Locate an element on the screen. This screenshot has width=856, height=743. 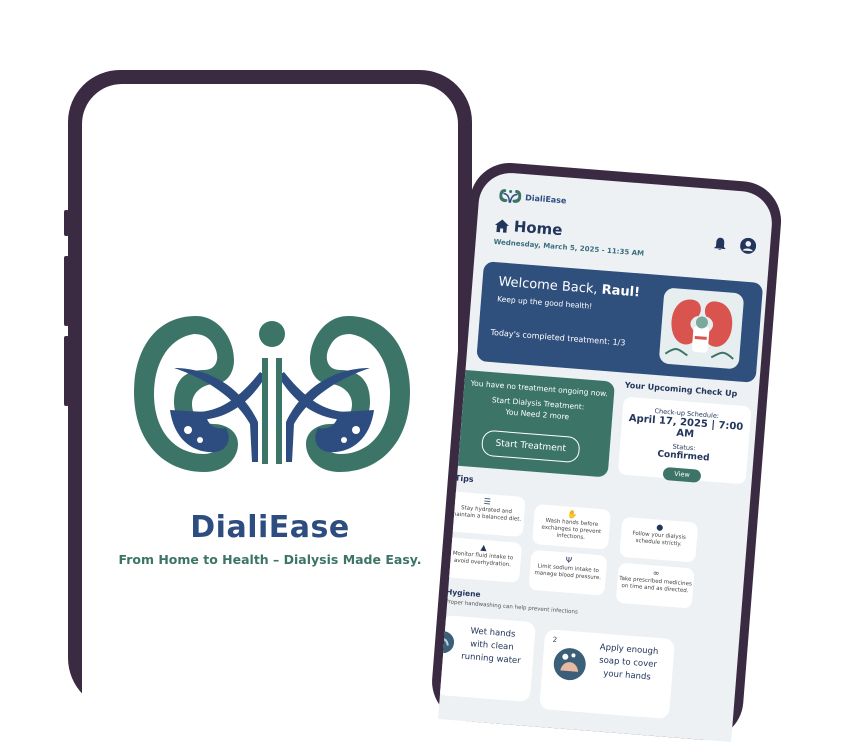
page-header: Home is located at coordinates (528, 227).